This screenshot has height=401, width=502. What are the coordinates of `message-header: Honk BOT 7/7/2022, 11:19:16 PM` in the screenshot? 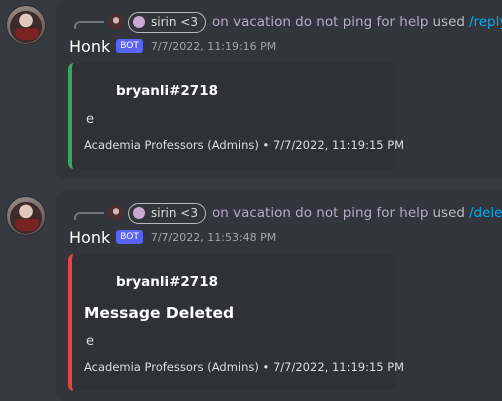 It's located at (172, 46).